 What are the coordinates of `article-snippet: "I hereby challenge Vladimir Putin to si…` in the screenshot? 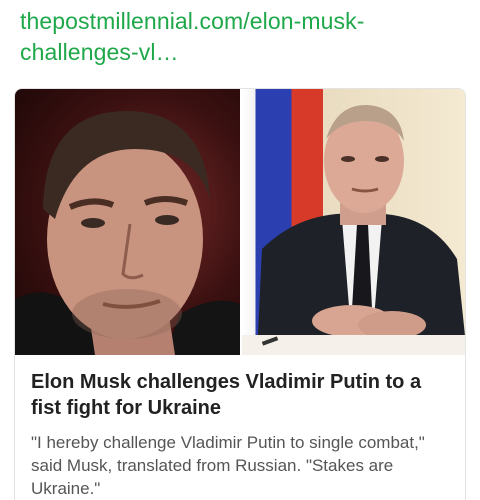 It's located at (228, 465).